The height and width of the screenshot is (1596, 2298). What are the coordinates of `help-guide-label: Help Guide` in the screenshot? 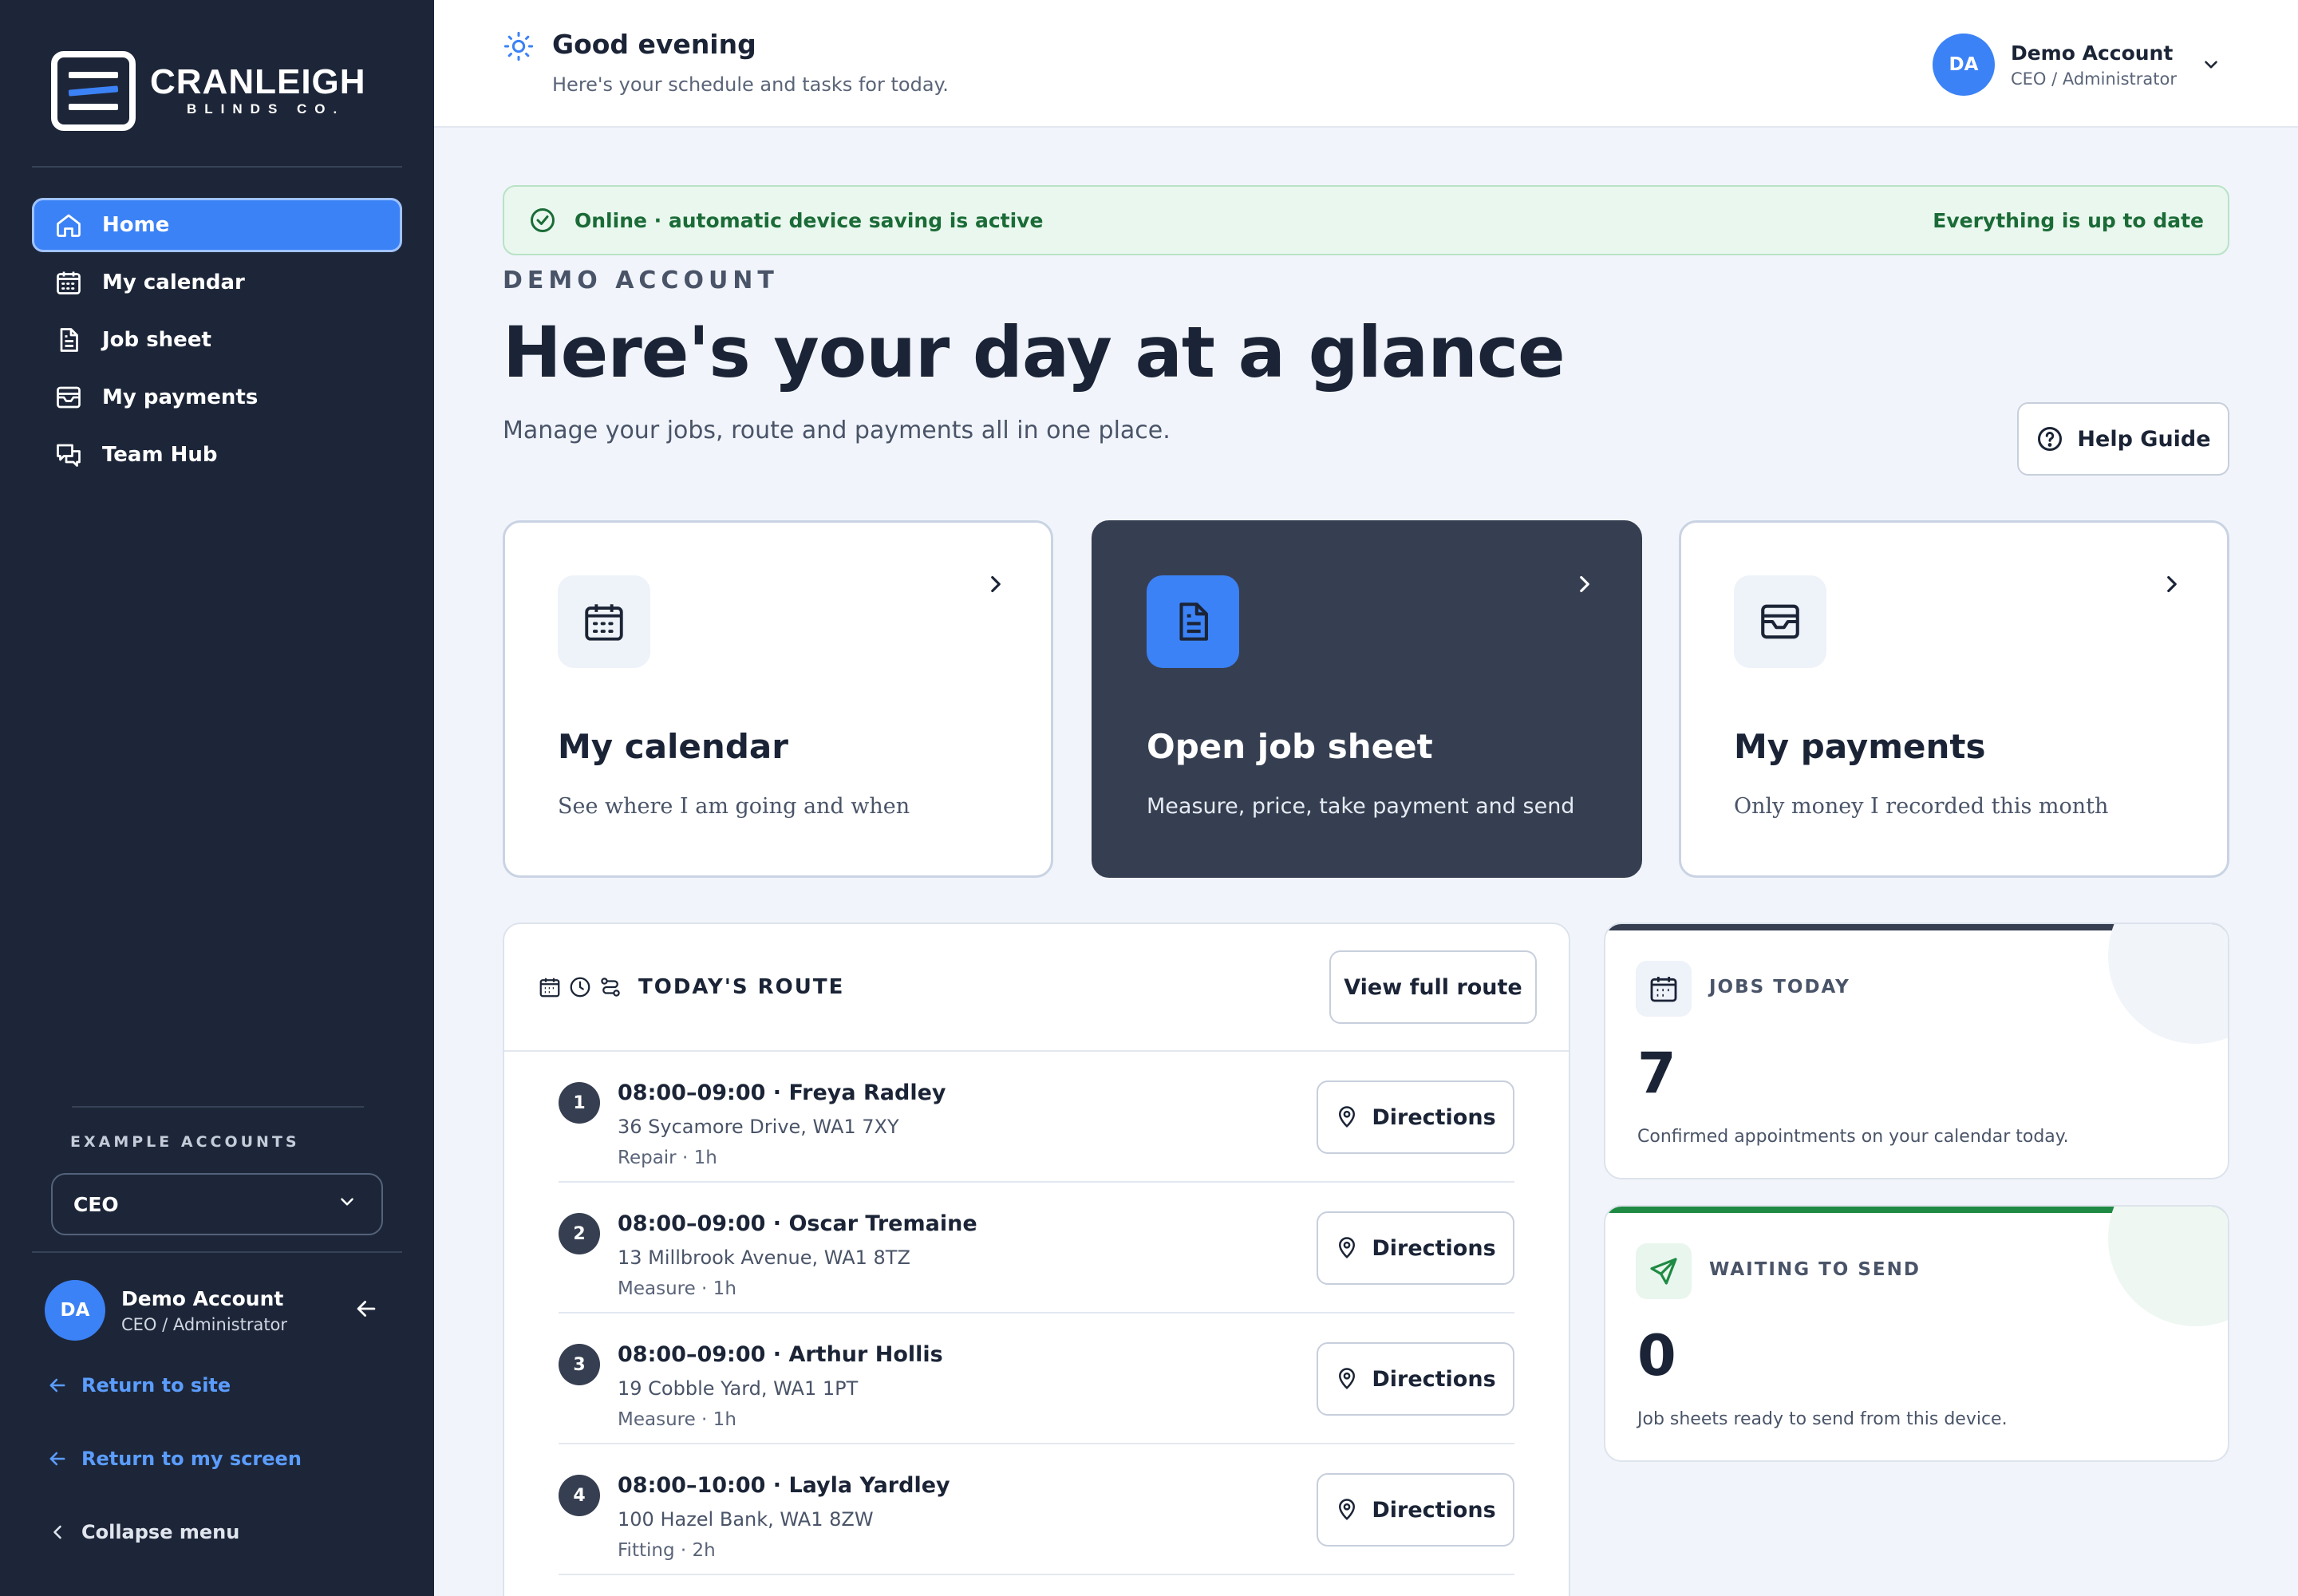 It's located at (2144, 439).